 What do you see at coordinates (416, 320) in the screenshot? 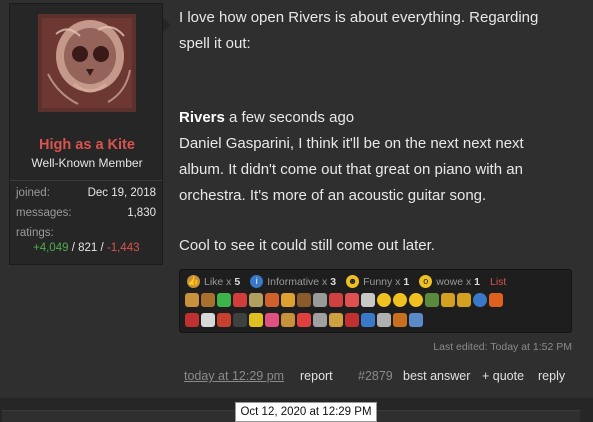
I see `eye-reaction-icon` at bounding box center [416, 320].